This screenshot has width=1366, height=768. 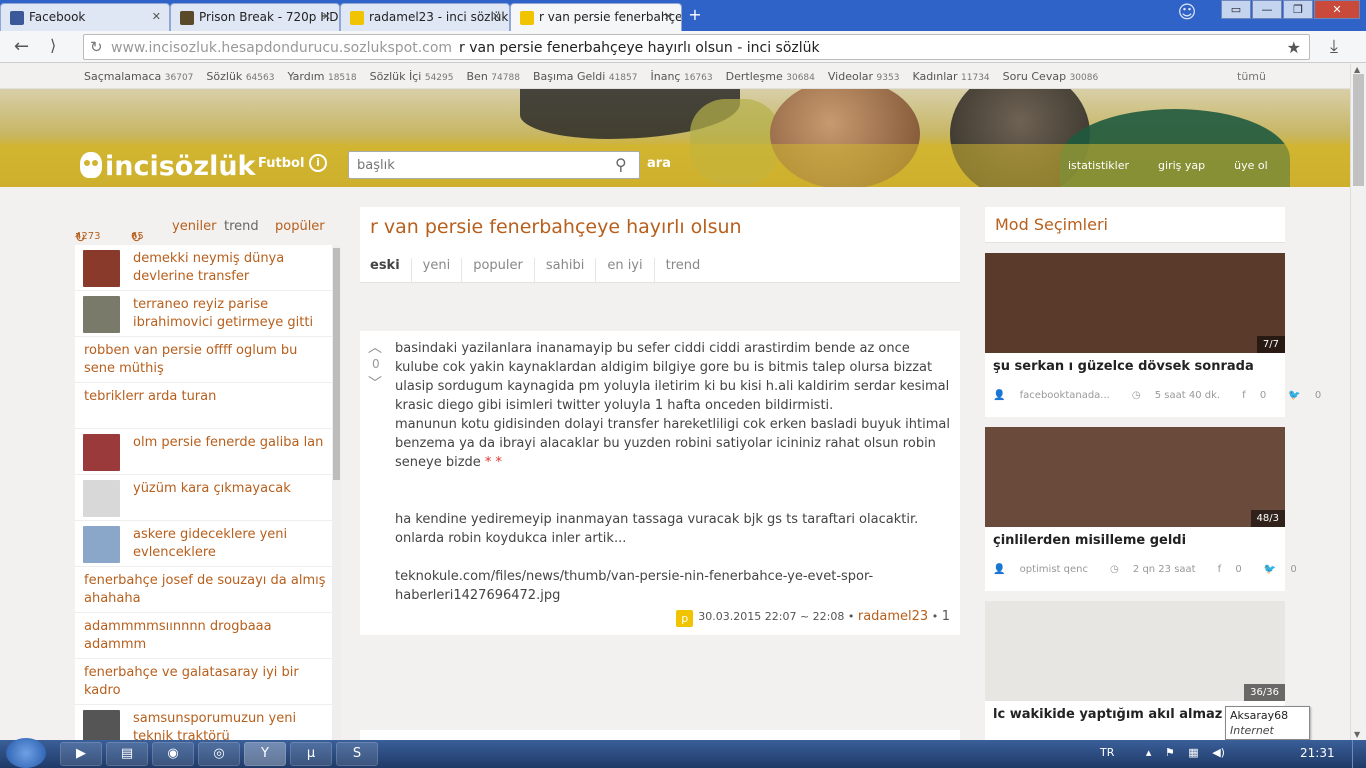 What do you see at coordinates (81, 754) in the screenshot?
I see `media-player-icon: ▶` at bounding box center [81, 754].